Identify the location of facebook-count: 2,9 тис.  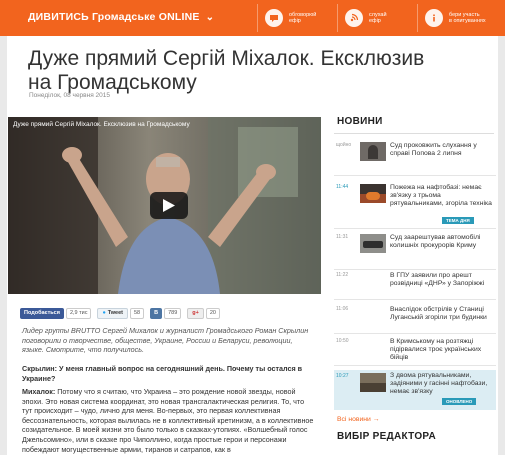
(78, 313).